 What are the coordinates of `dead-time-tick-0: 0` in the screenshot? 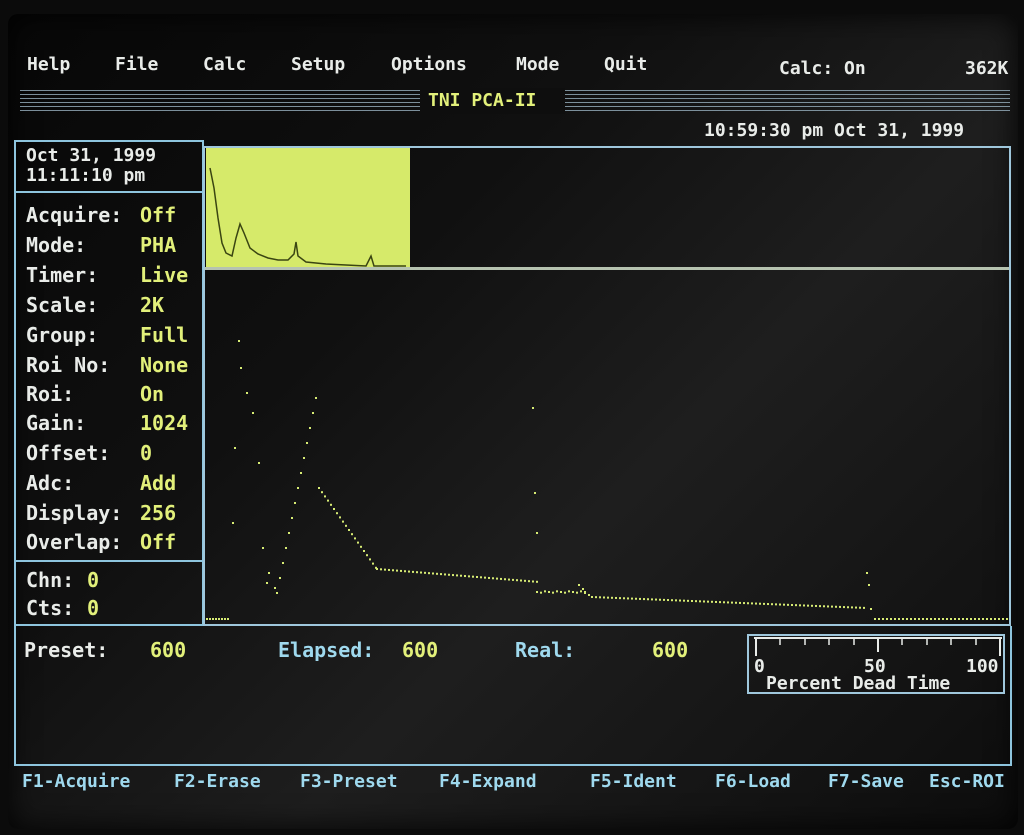 It's located at (759, 666).